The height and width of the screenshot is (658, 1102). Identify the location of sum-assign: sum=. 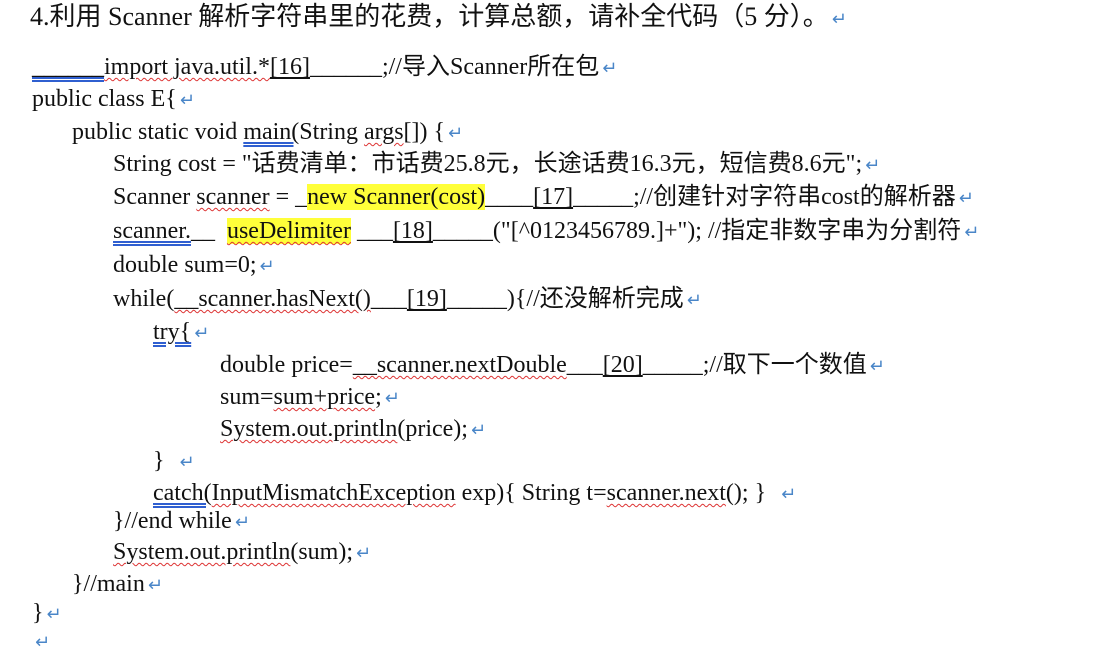
(247, 397).